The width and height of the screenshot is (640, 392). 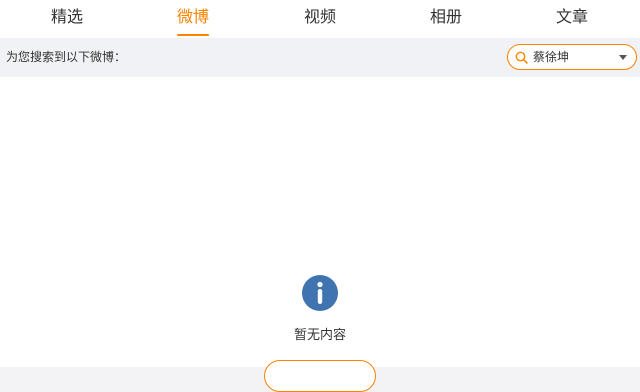 What do you see at coordinates (319, 16) in the screenshot?
I see `tab-label: 视频` at bounding box center [319, 16].